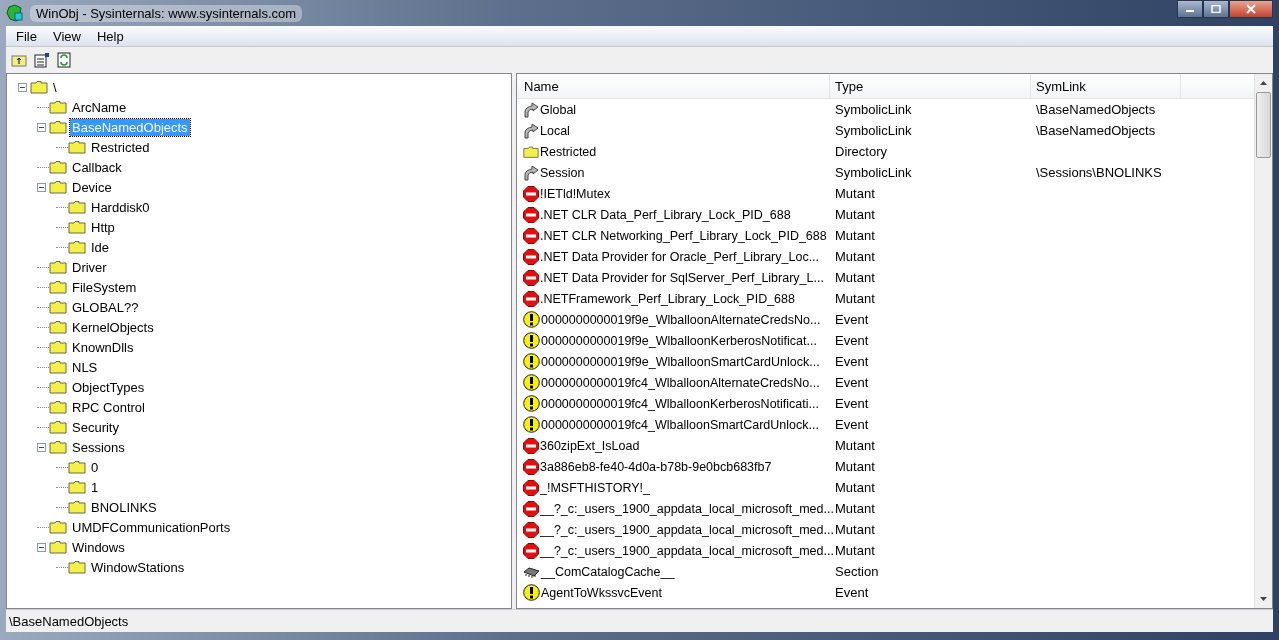  What do you see at coordinates (104, 287) in the screenshot?
I see `tree-item: FileSystem` at bounding box center [104, 287].